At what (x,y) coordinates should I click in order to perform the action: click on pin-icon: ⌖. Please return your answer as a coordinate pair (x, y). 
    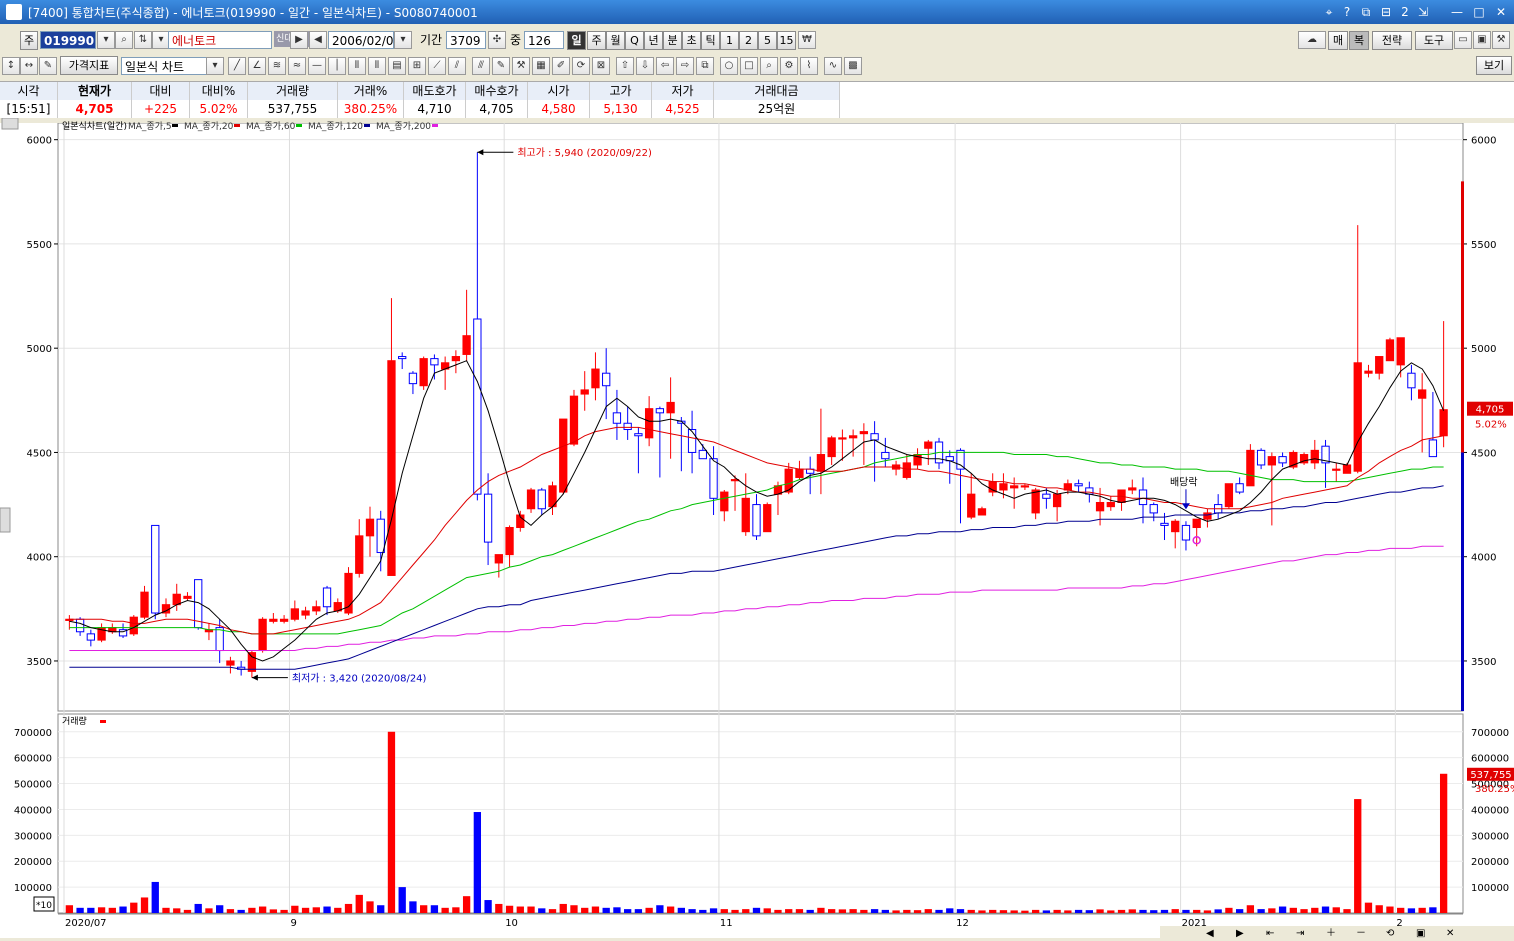
    Looking at the image, I should click on (1329, 12).